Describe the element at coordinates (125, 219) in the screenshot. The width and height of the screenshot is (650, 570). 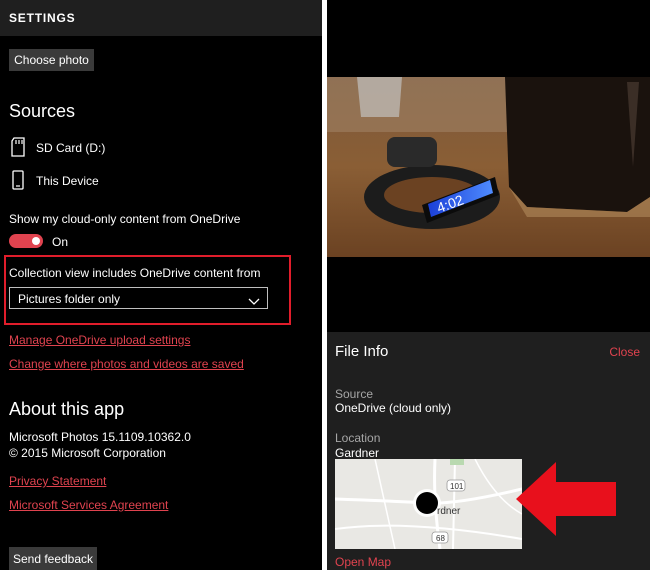
I see `cloud-only-label: Show my cloud-only content from OneDrive` at that location.